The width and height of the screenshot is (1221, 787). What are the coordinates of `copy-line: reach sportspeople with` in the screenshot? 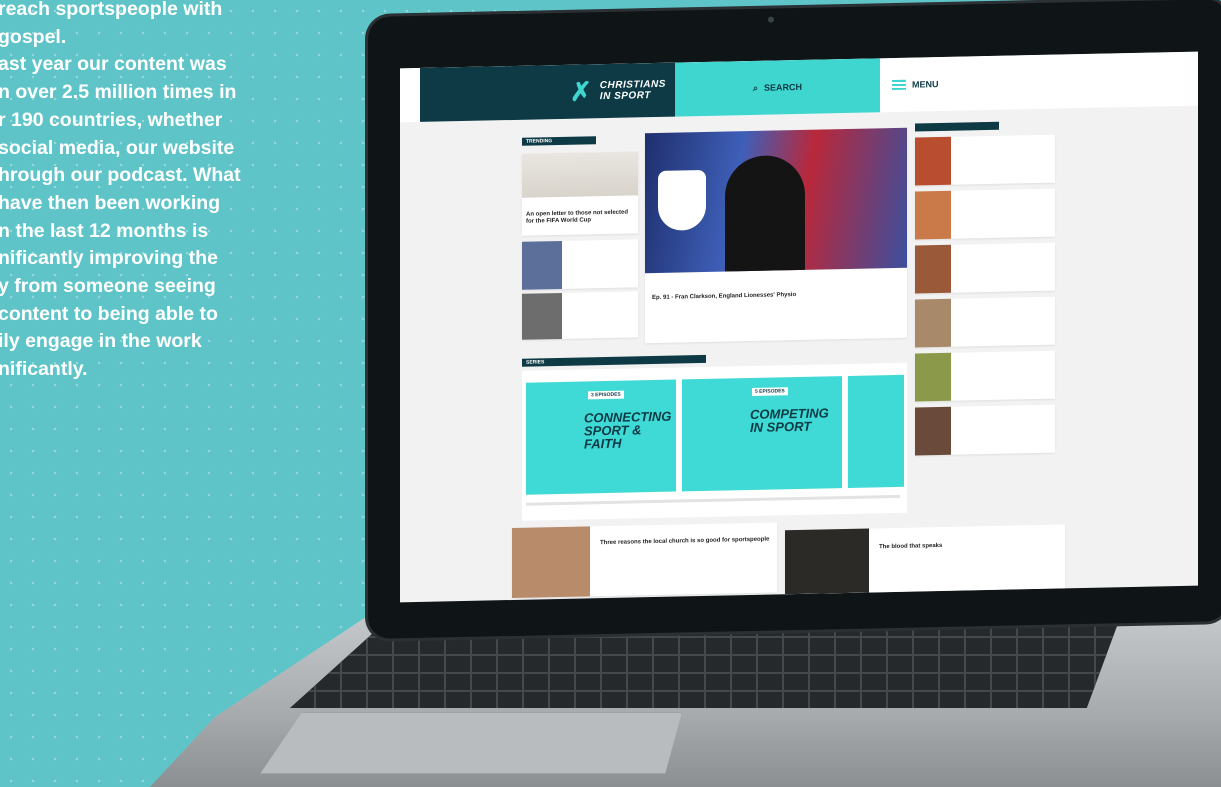 It's located at (111, 10).